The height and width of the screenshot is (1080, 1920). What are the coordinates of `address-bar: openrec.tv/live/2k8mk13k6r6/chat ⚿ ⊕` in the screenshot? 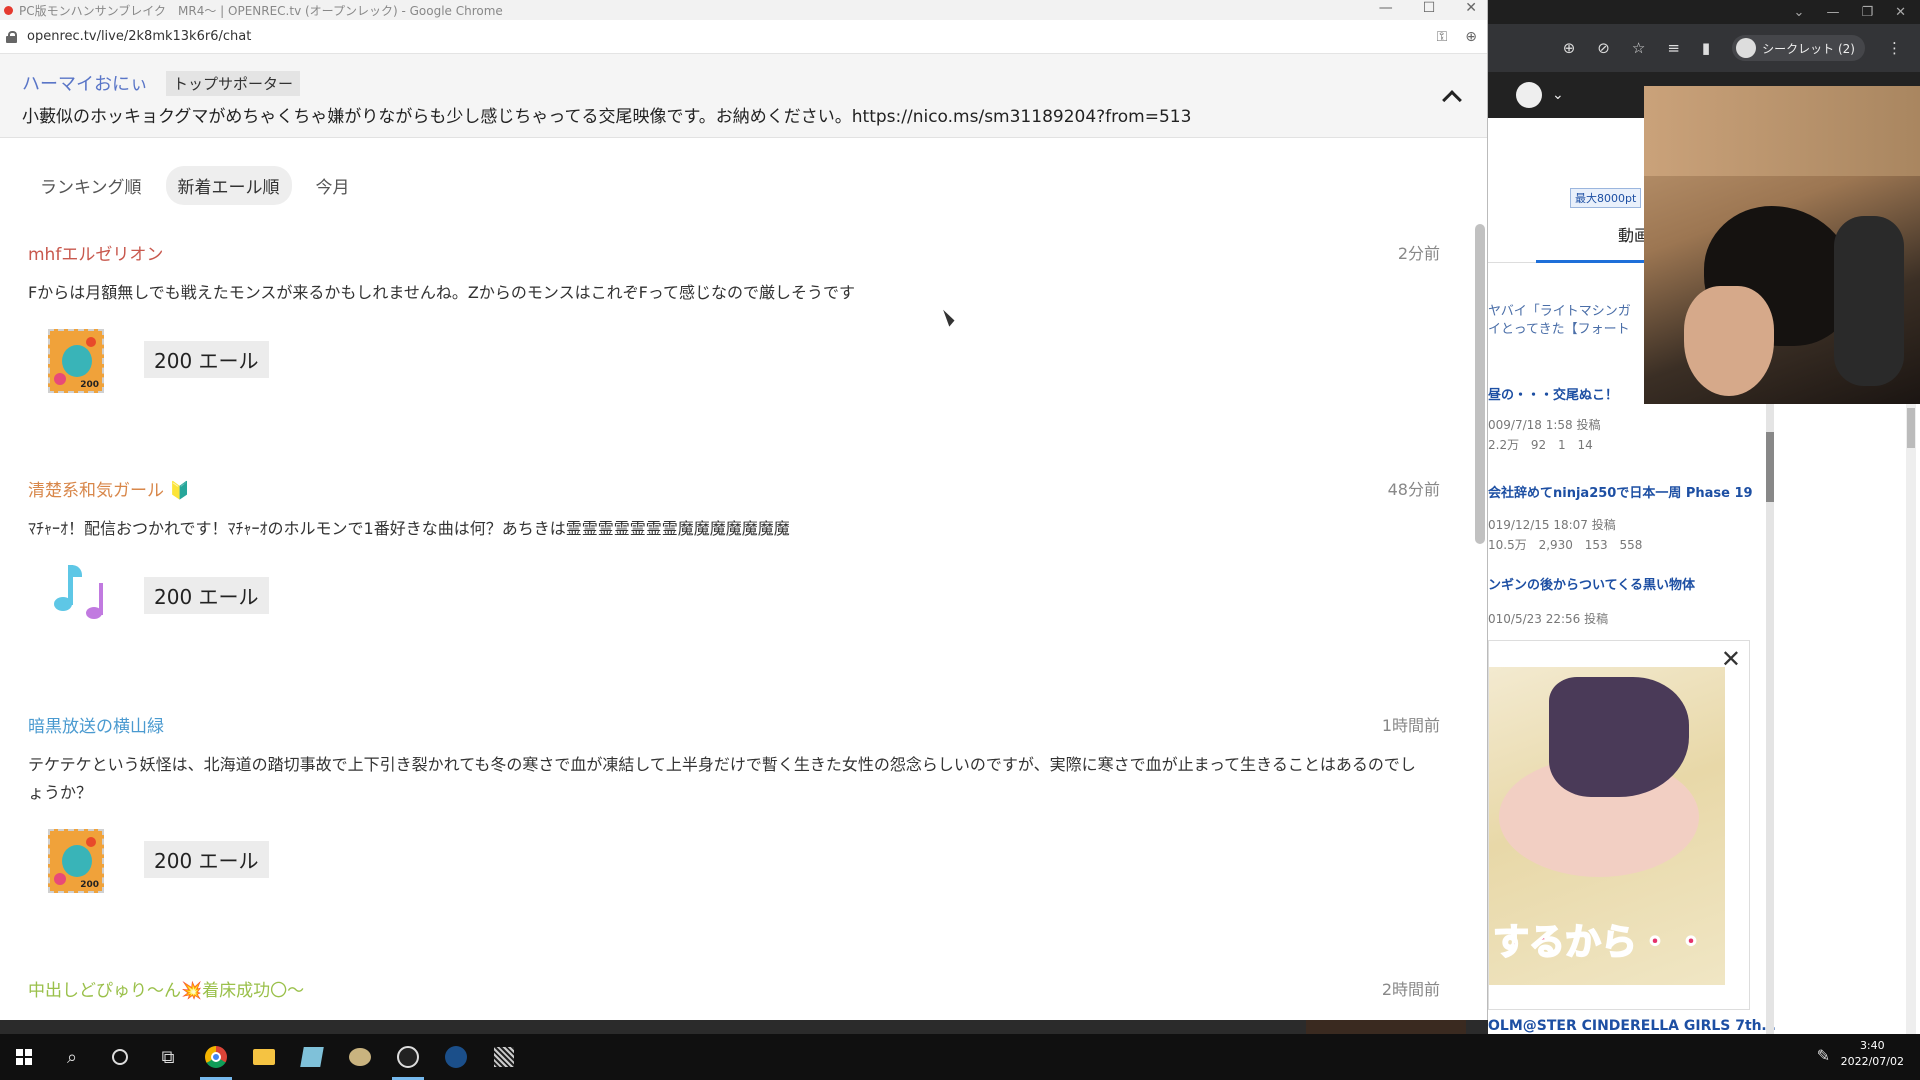 It's located at (743, 37).